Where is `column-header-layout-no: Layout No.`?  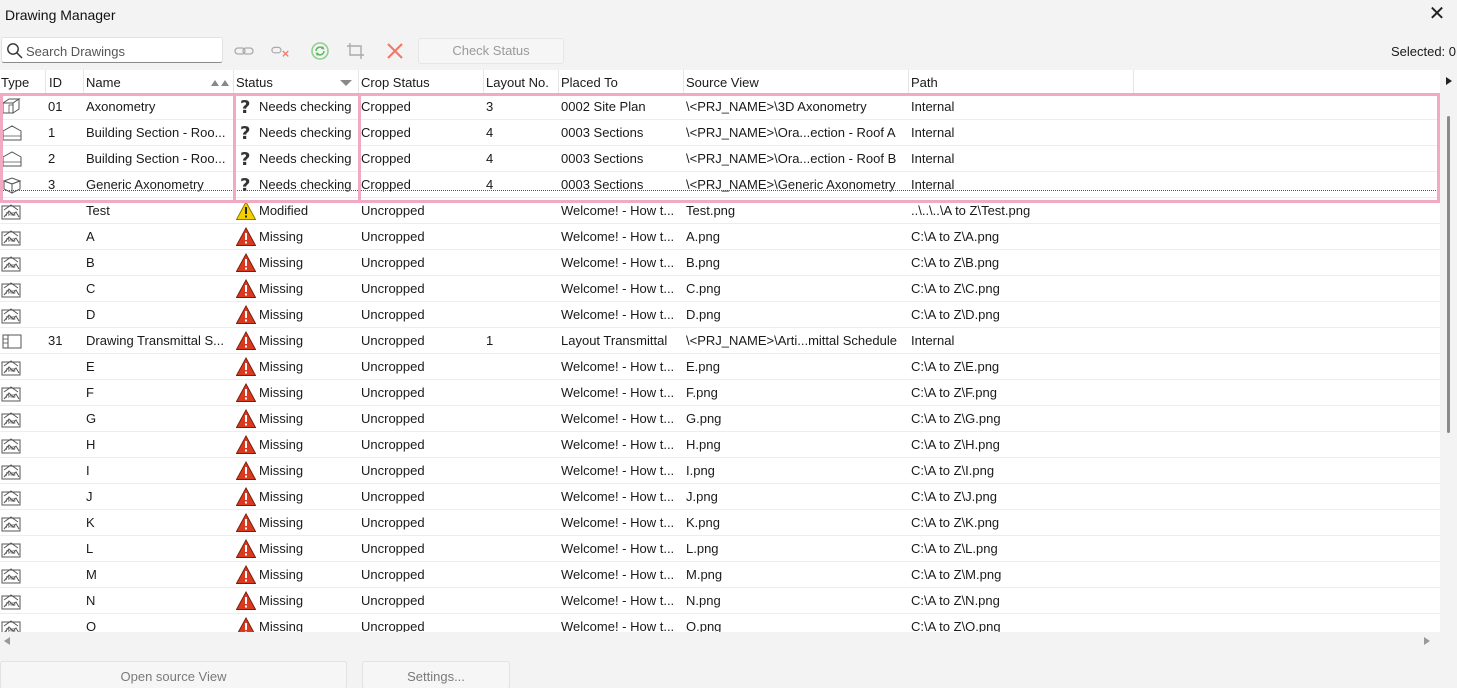
column-header-layout-no: Layout No. is located at coordinates (521, 82).